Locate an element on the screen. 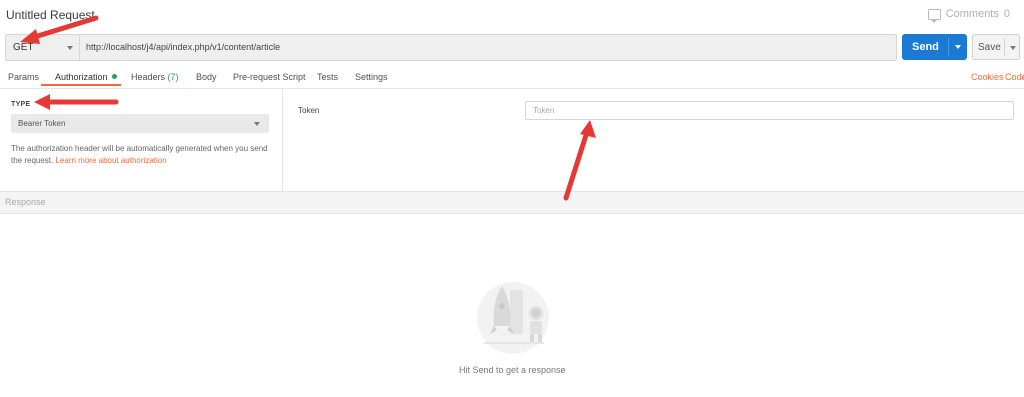 The image size is (1024, 397). url-input is located at coordinates (486, 47).